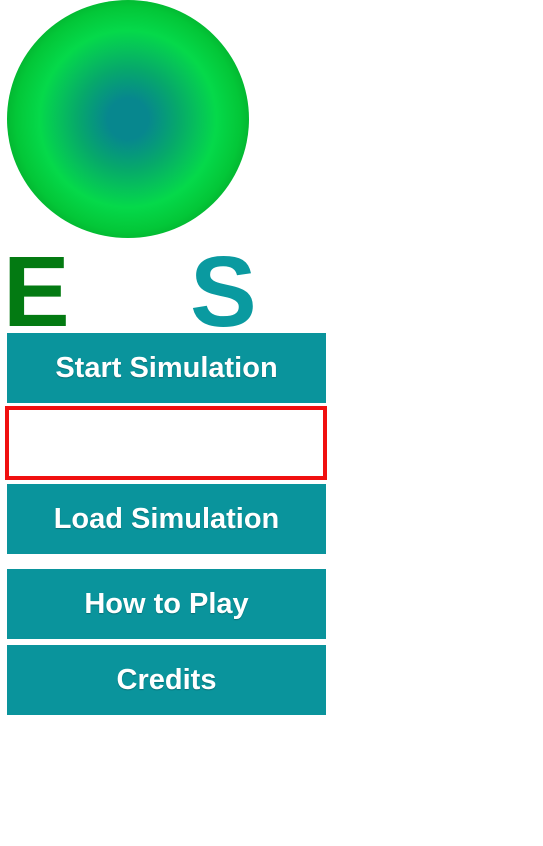 The height and width of the screenshot is (846, 543). Describe the element at coordinates (223, 292) in the screenshot. I see `logo-letter-s: S` at that location.